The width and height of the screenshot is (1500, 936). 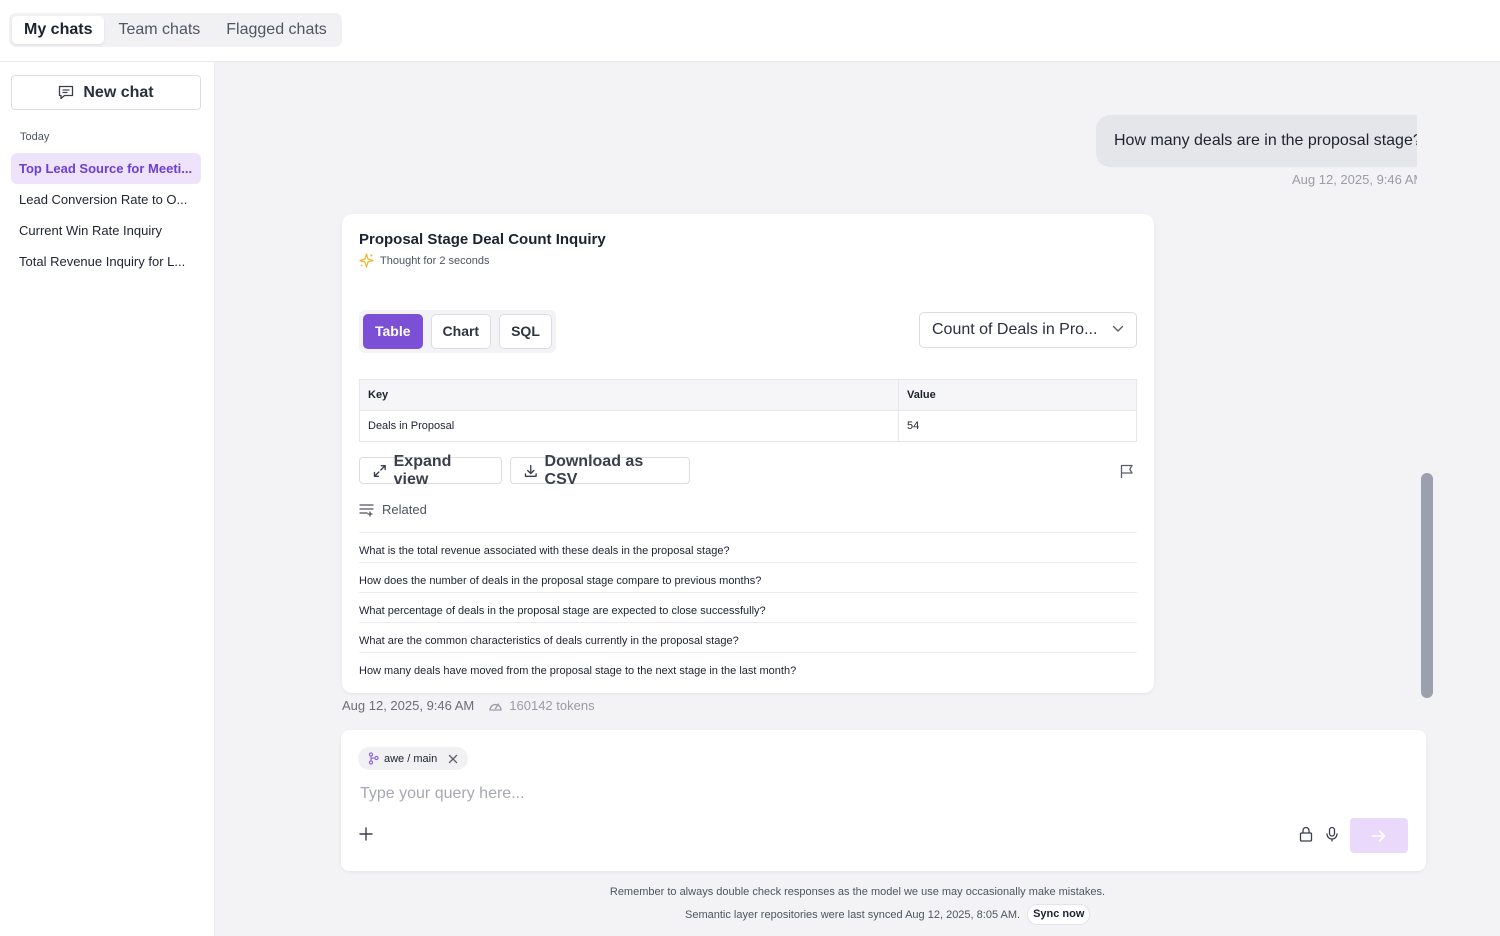 I want to click on git-branch-icon, so click(x=373, y=758).